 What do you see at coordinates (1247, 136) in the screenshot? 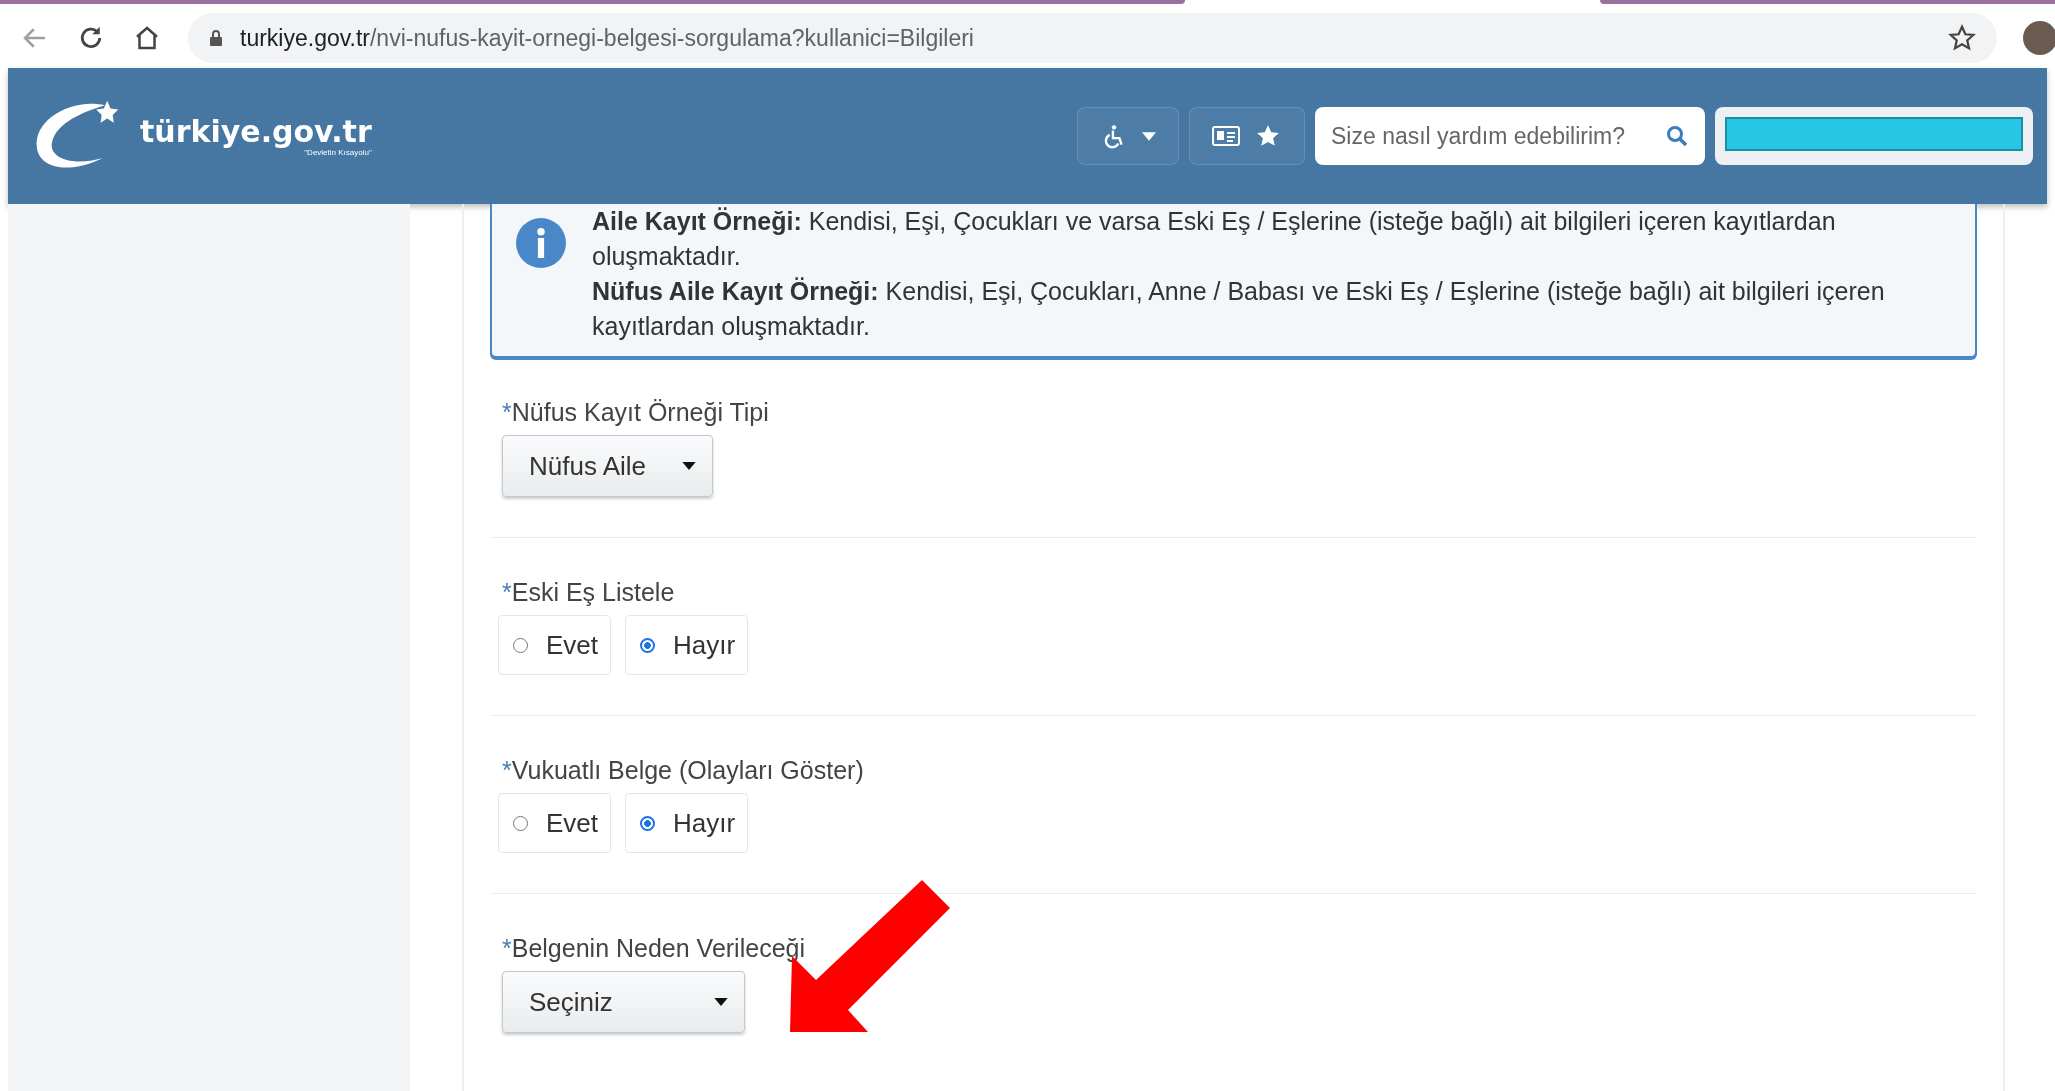
I see `id-card-favorites-button` at bounding box center [1247, 136].